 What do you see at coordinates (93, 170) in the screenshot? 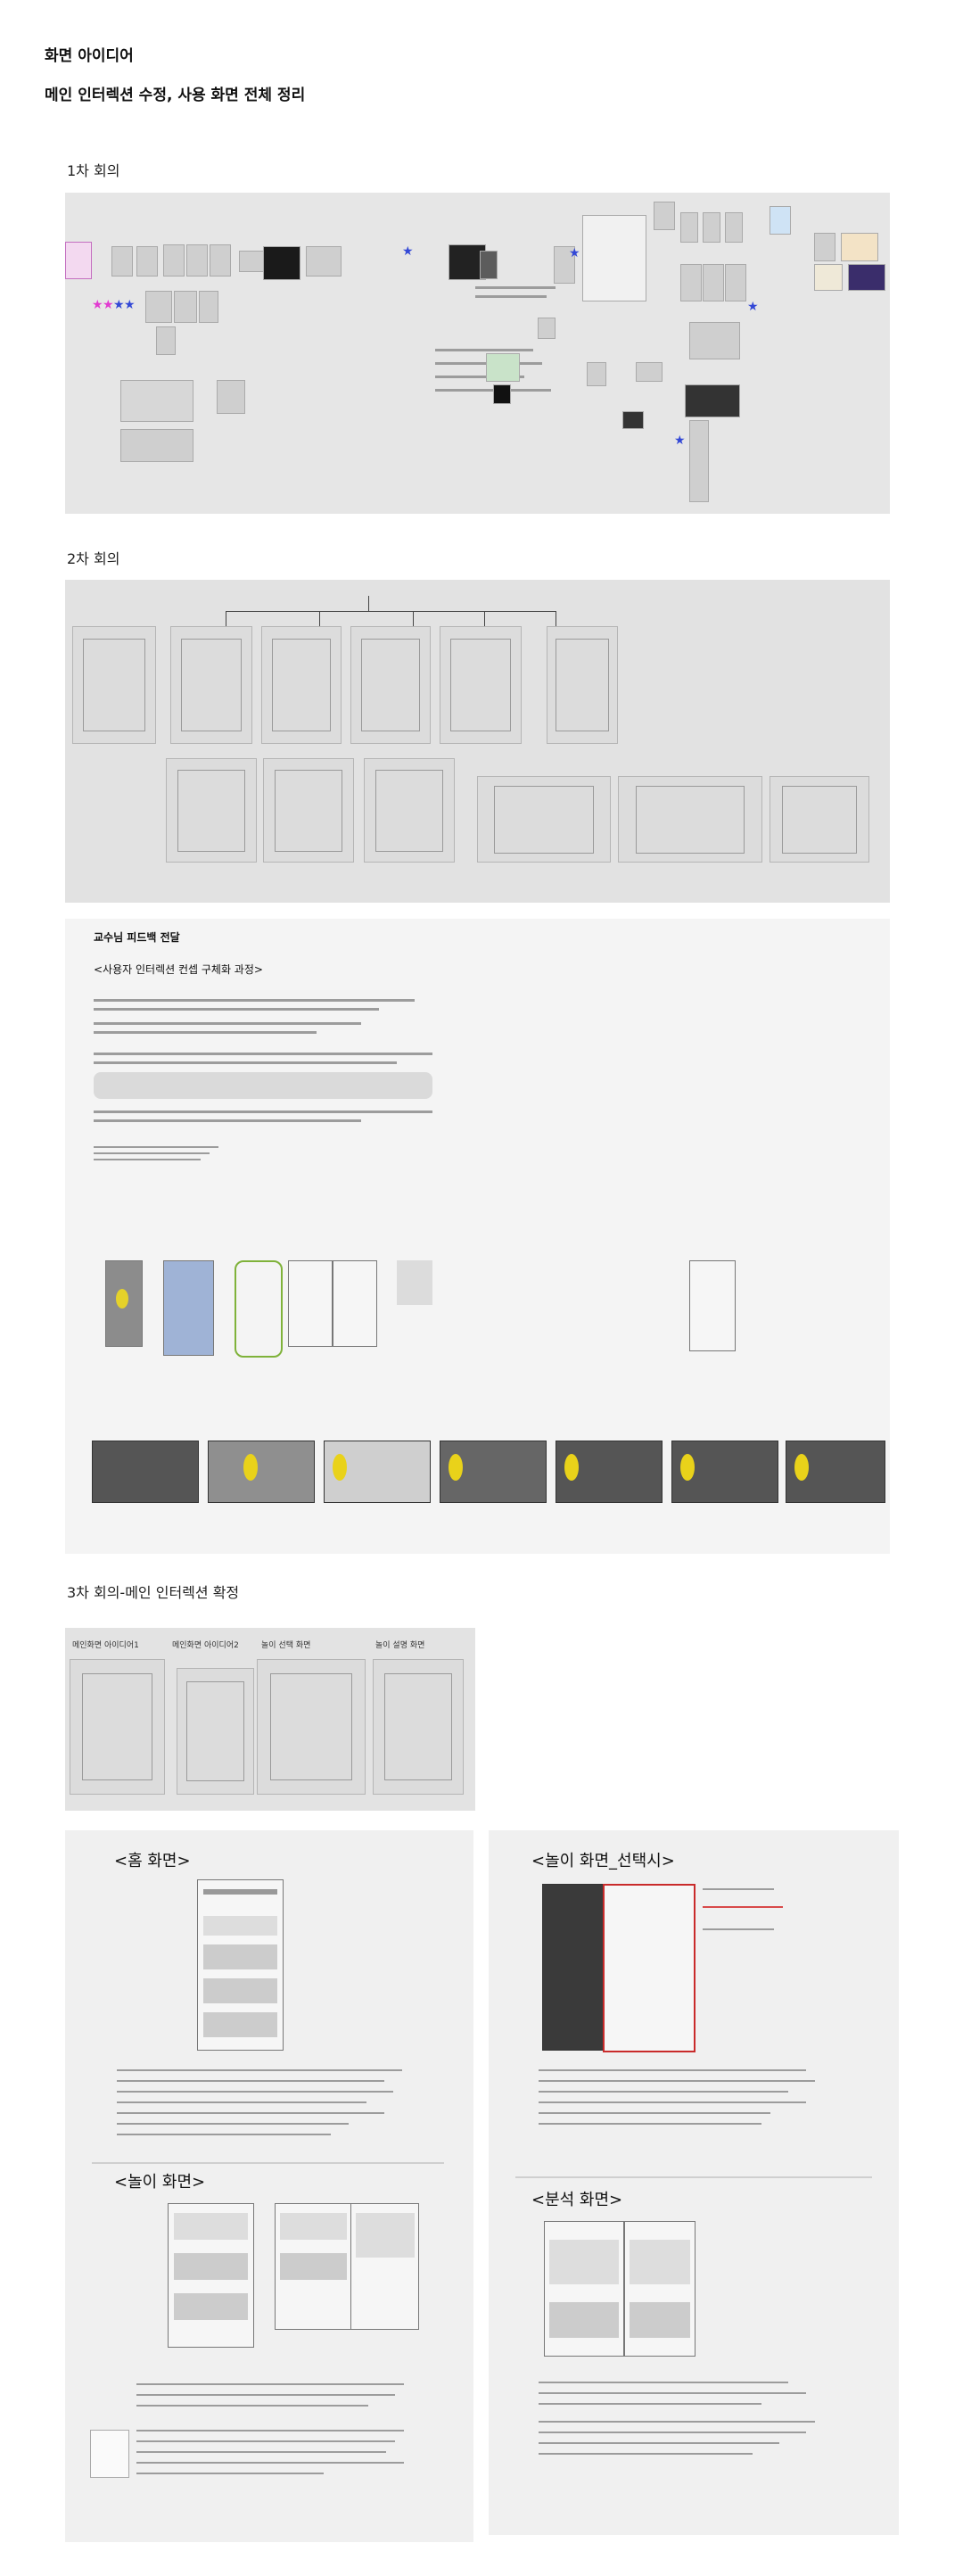
I see `meeting1-label: 1차 회의` at bounding box center [93, 170].